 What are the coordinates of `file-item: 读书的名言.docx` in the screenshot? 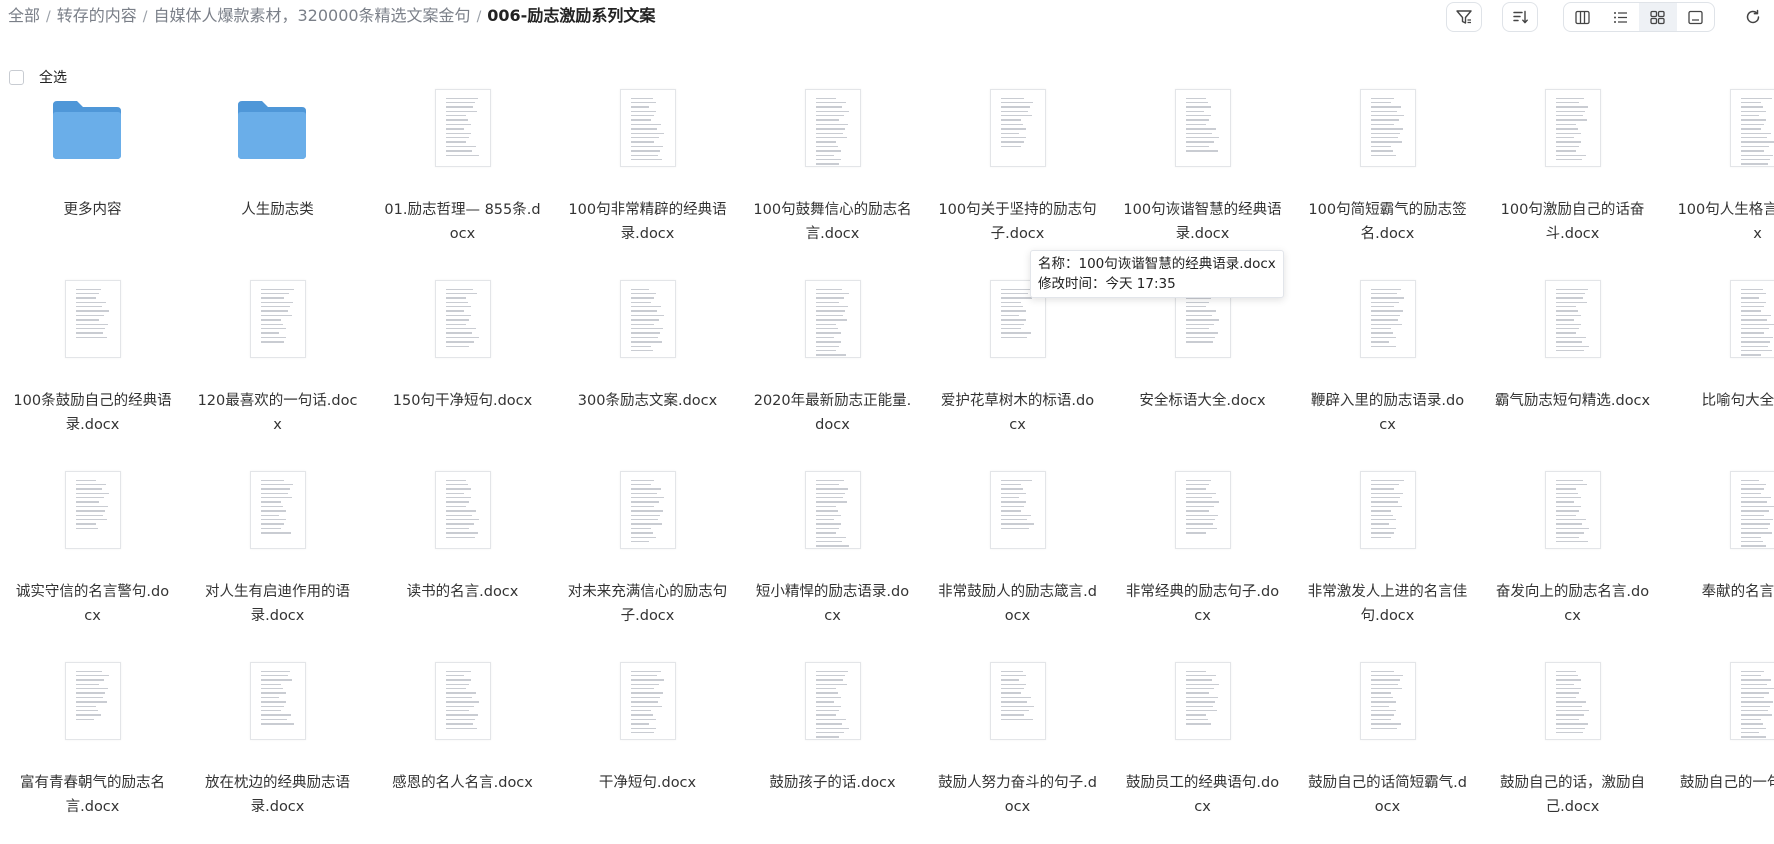 It's located at (462, 557).